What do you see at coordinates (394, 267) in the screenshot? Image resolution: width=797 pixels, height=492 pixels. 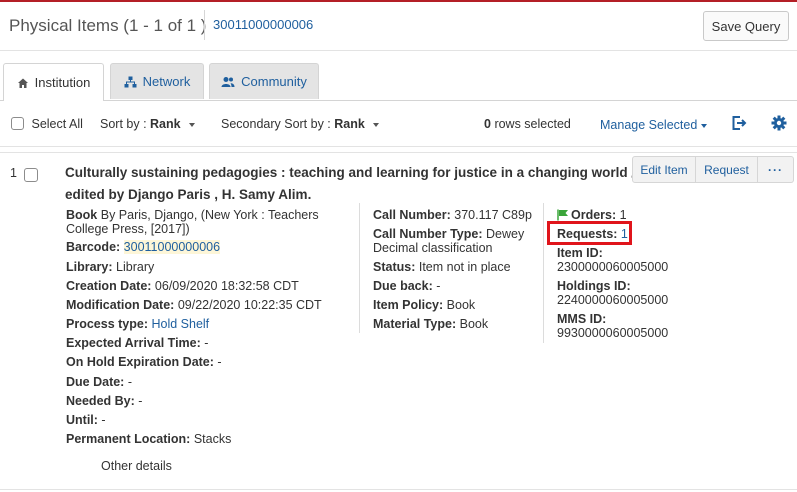 I see `status-label: Status:` at bounding box center [394, 267].